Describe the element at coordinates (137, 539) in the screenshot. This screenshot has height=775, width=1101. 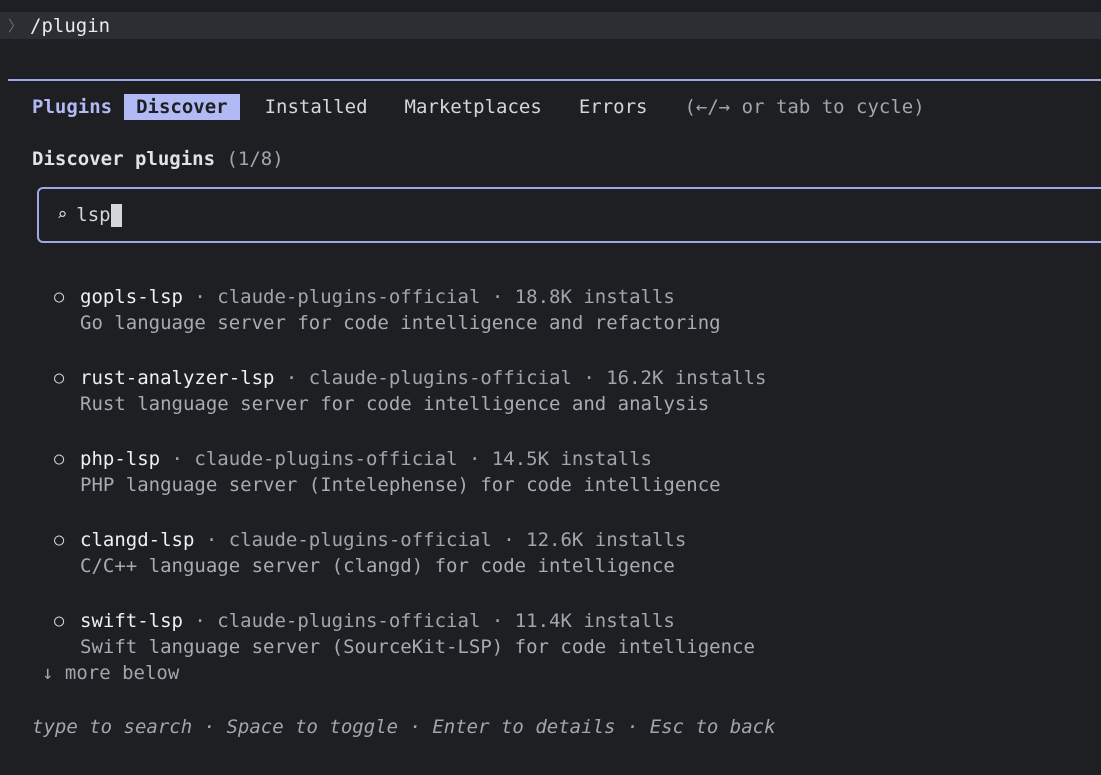
I see `plugin-name: clangd-lsp` at that location.